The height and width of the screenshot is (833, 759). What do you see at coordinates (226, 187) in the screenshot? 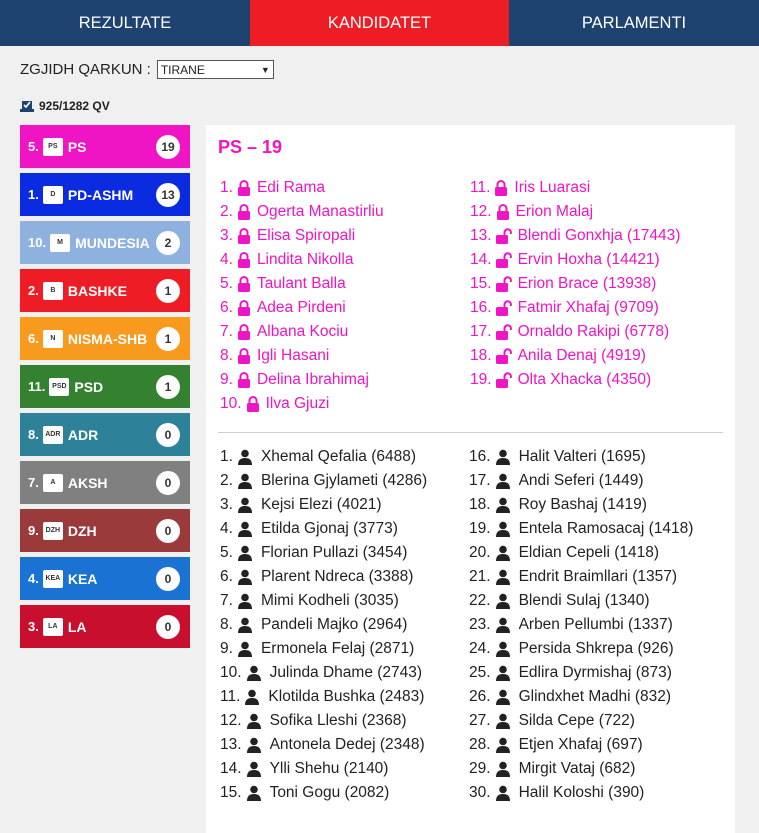
I see `candidate-number: 1.` at bounding box center [226, 187].